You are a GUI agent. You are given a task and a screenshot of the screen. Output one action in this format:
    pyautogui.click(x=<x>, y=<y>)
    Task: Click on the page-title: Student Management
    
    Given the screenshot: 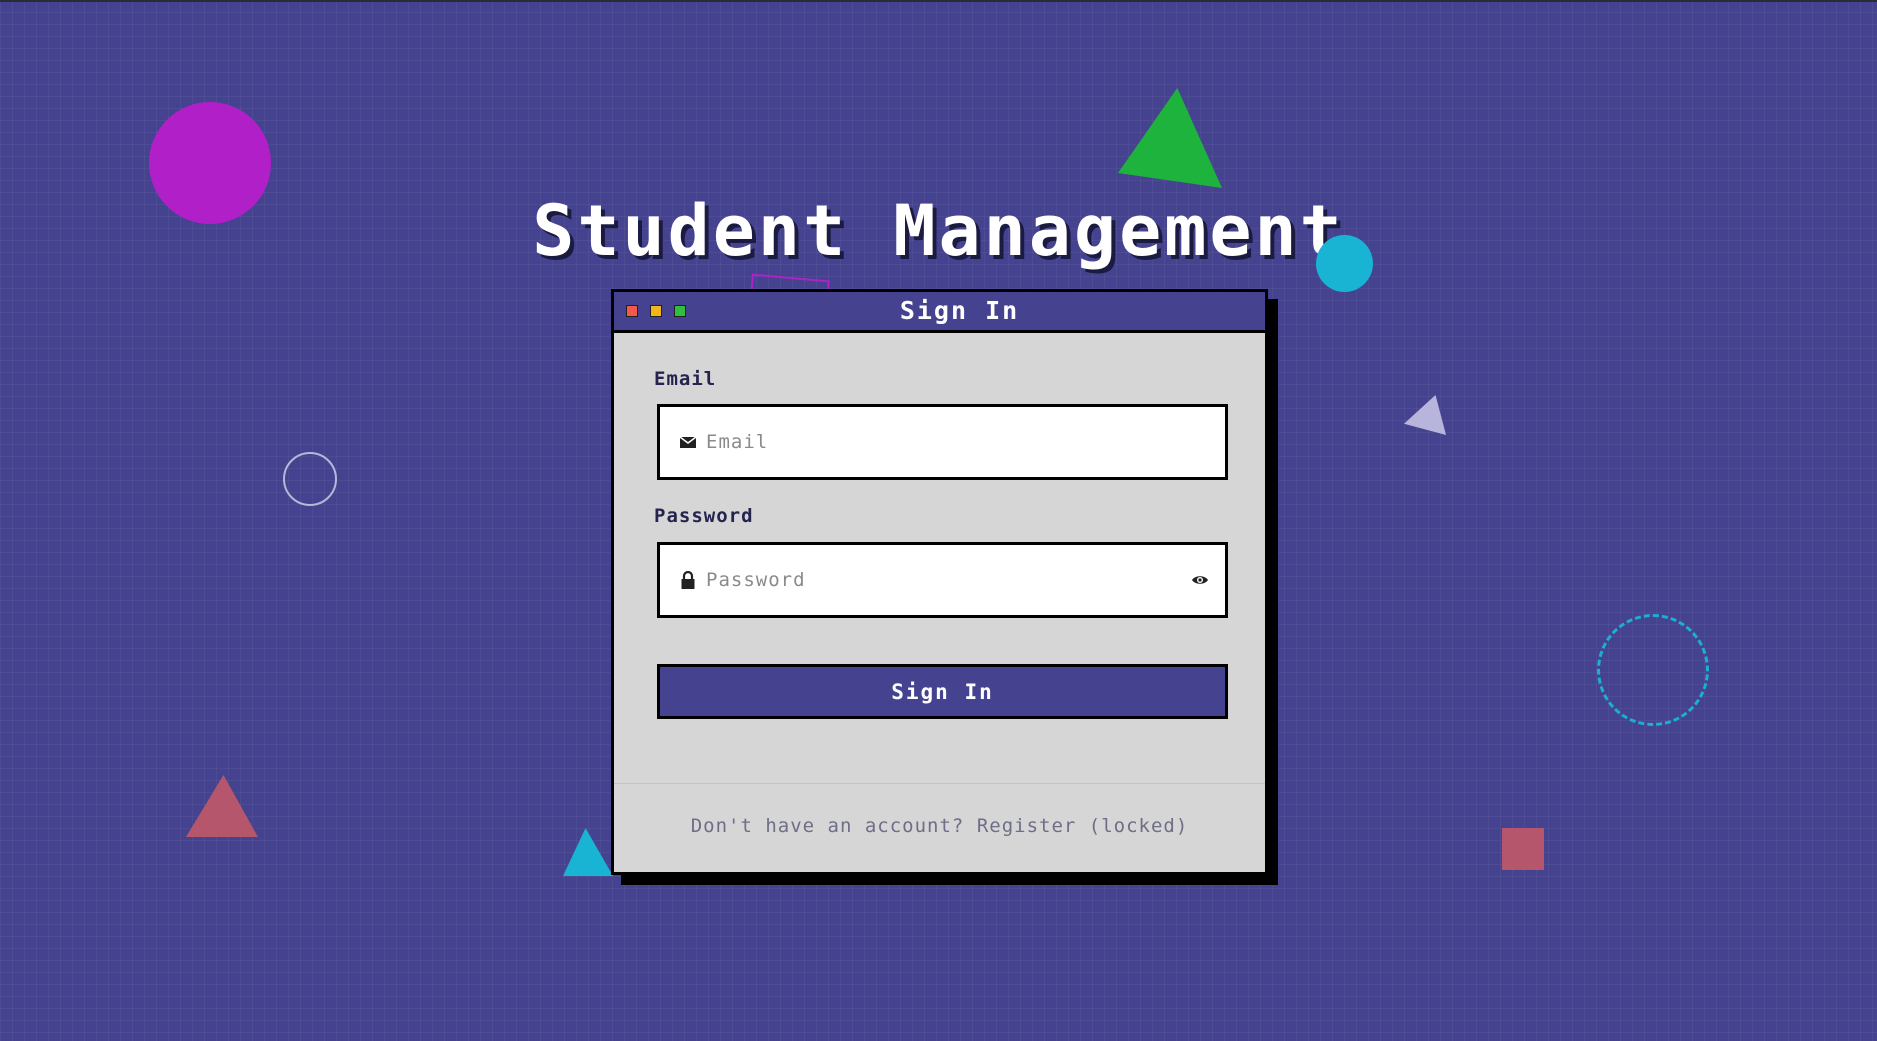 What is the action you would take?
    pyautogui.click(x=938, y=231)
    